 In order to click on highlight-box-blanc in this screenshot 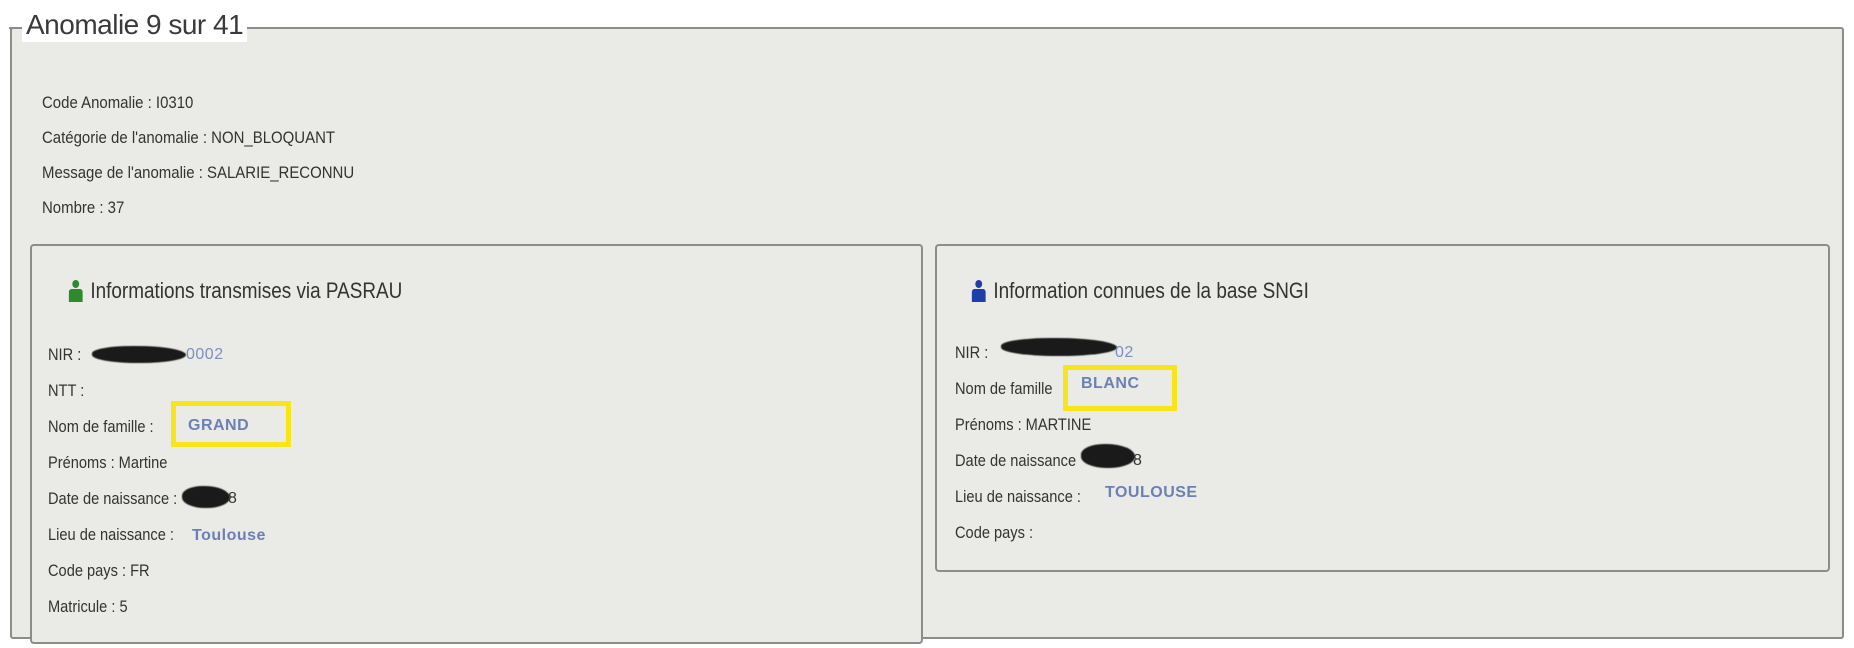, I will do `click(1120, 388)`.